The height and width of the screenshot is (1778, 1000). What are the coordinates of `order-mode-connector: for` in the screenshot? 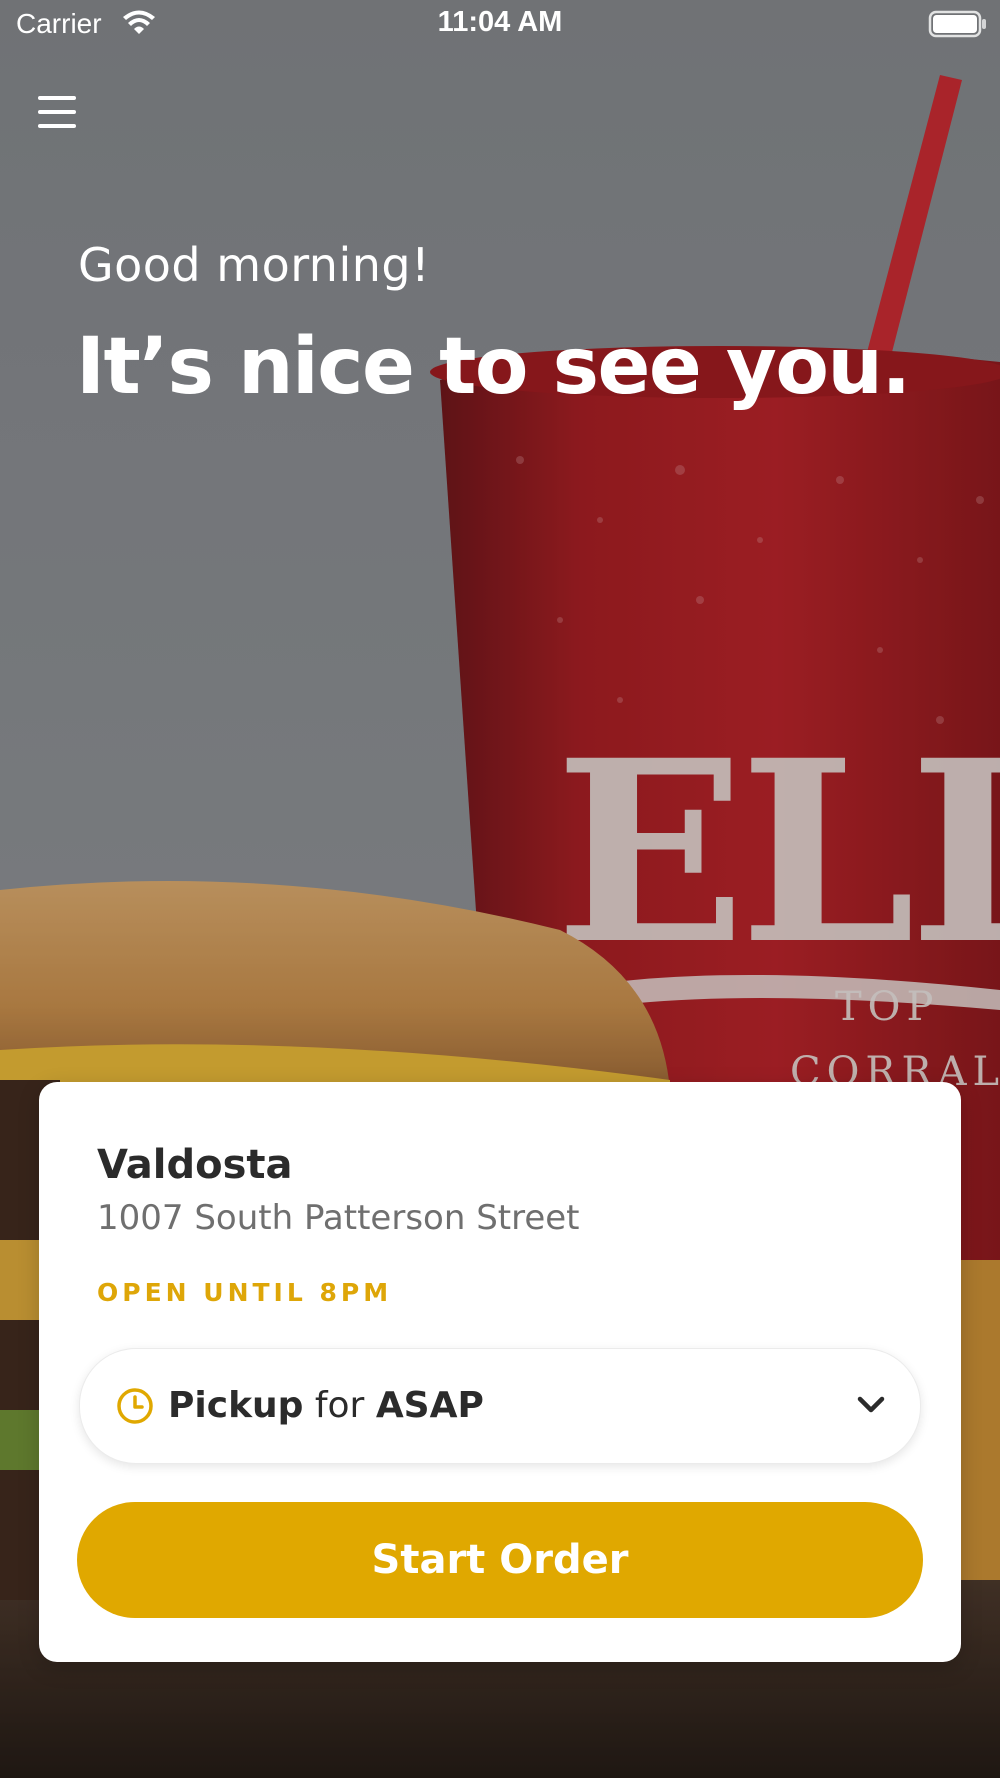 It's located at (339, 1405).